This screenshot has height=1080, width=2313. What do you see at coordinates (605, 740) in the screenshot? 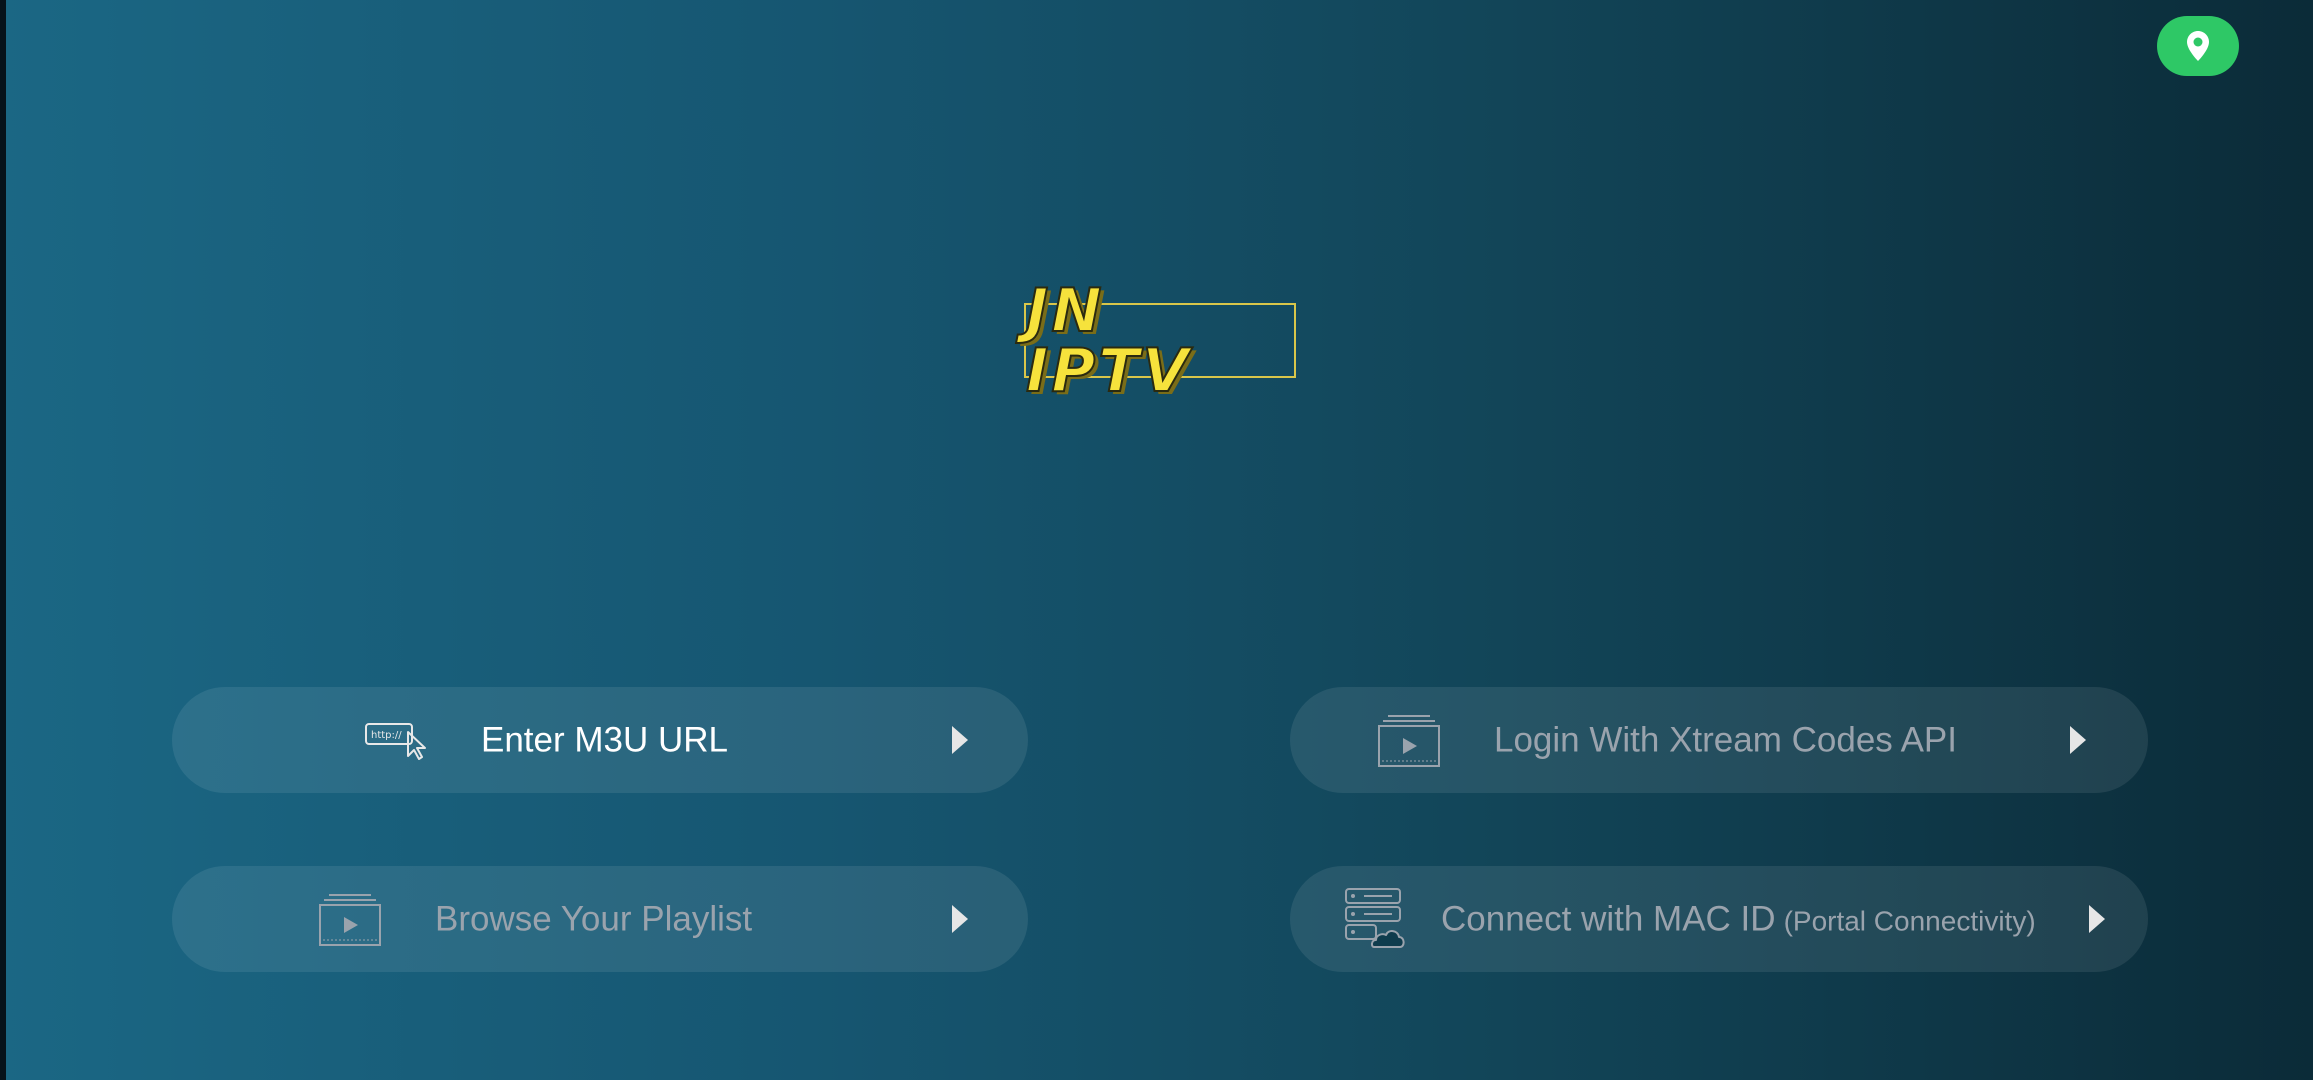
I see `enter-m3u-url-label: Enter M3U URL` at bounding box center [605, 740].